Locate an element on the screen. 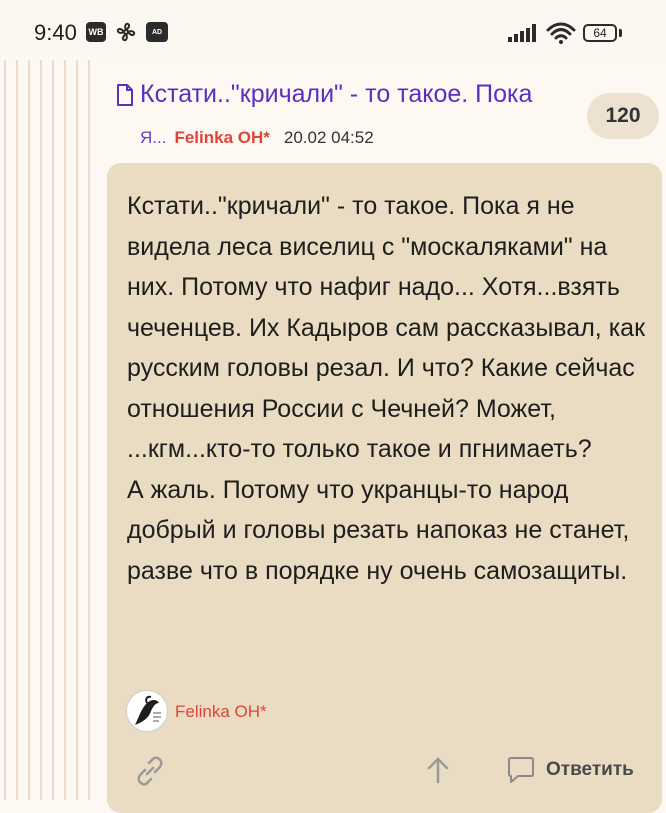 The height and width of the screenshot is (813, 666). signature-author: Felinka ОН* is located at coordinates (221, 712).